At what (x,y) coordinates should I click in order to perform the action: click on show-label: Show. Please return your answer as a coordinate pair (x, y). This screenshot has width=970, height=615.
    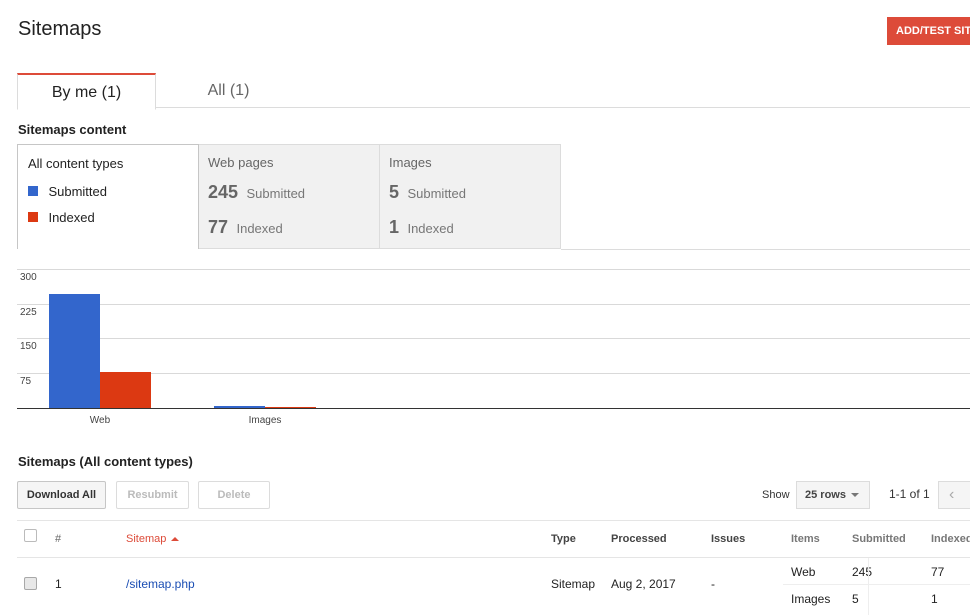
    Looking at the image, I should click on (776, 495).